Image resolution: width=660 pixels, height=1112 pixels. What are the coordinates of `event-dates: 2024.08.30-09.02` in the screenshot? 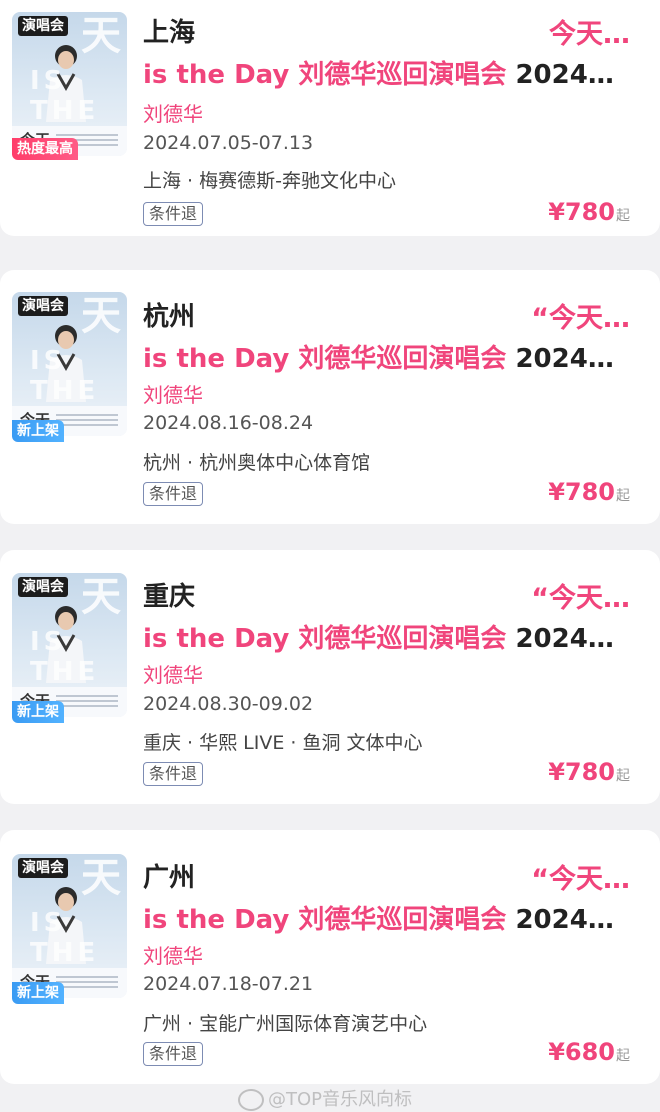 It's located at (228, 704).